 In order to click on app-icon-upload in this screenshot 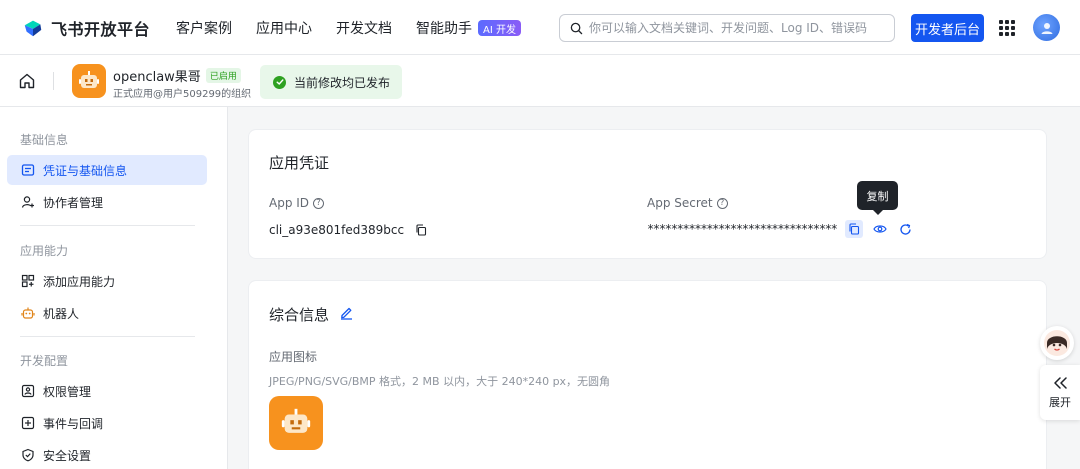, I will do `click(296, 423)`.